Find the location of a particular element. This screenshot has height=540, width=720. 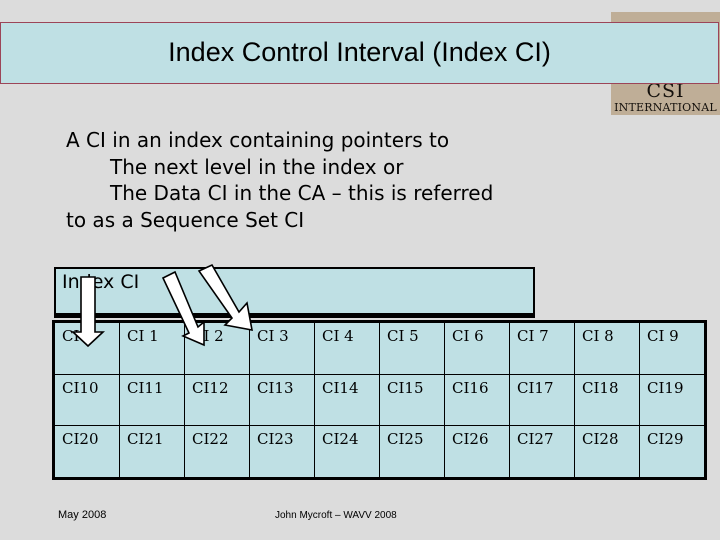

table-cell: CI 4 is located at coordinates (347, 348).